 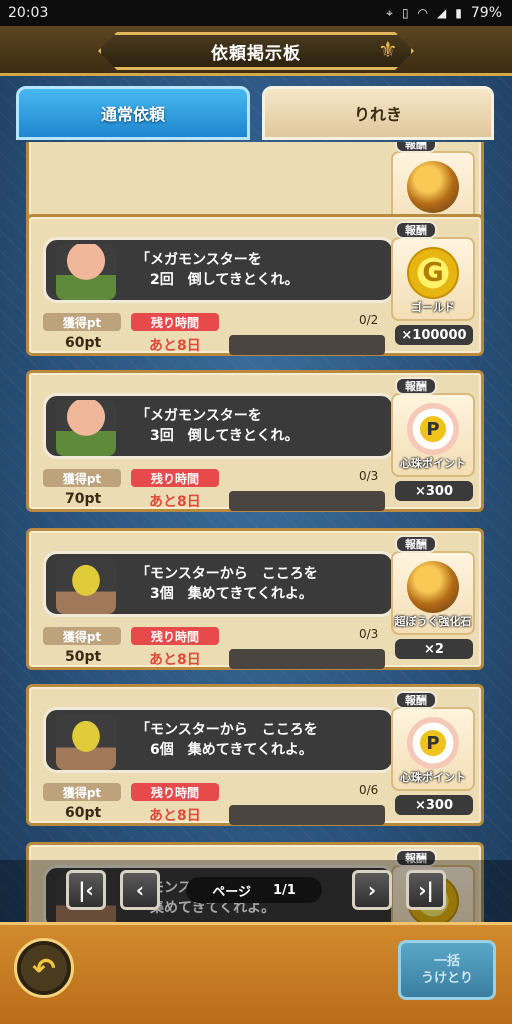 I want to click on reward-box: 超ぼうぐ強化石, so click(x=433, y=593).